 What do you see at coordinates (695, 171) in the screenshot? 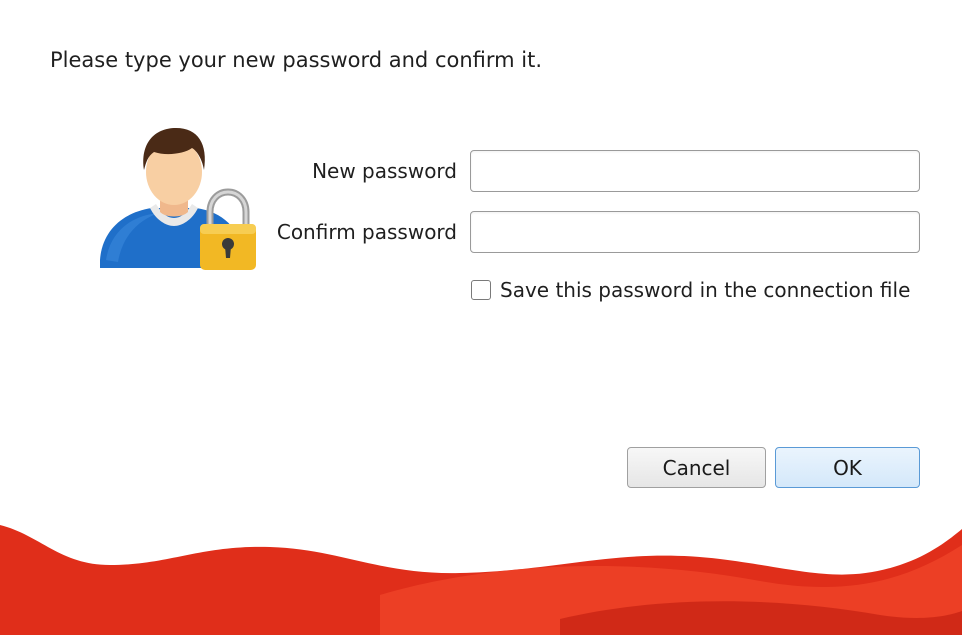
I see `new-password-field` at bounding box center [695, 171].